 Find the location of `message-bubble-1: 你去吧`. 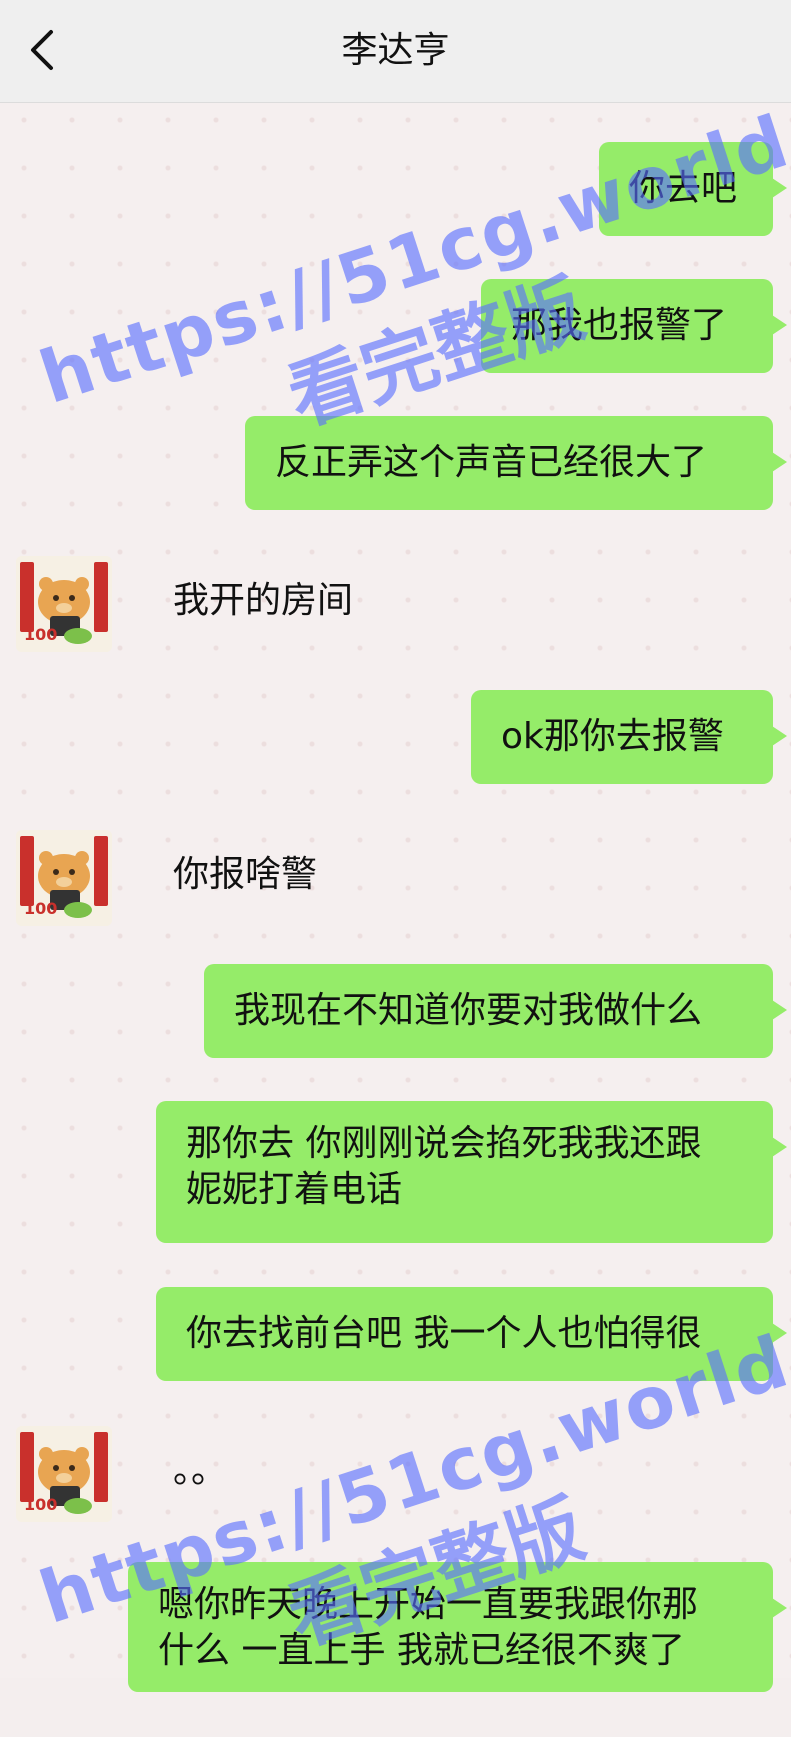

message-bubble-1: 你去吧 is located at coordinates (693, 189).